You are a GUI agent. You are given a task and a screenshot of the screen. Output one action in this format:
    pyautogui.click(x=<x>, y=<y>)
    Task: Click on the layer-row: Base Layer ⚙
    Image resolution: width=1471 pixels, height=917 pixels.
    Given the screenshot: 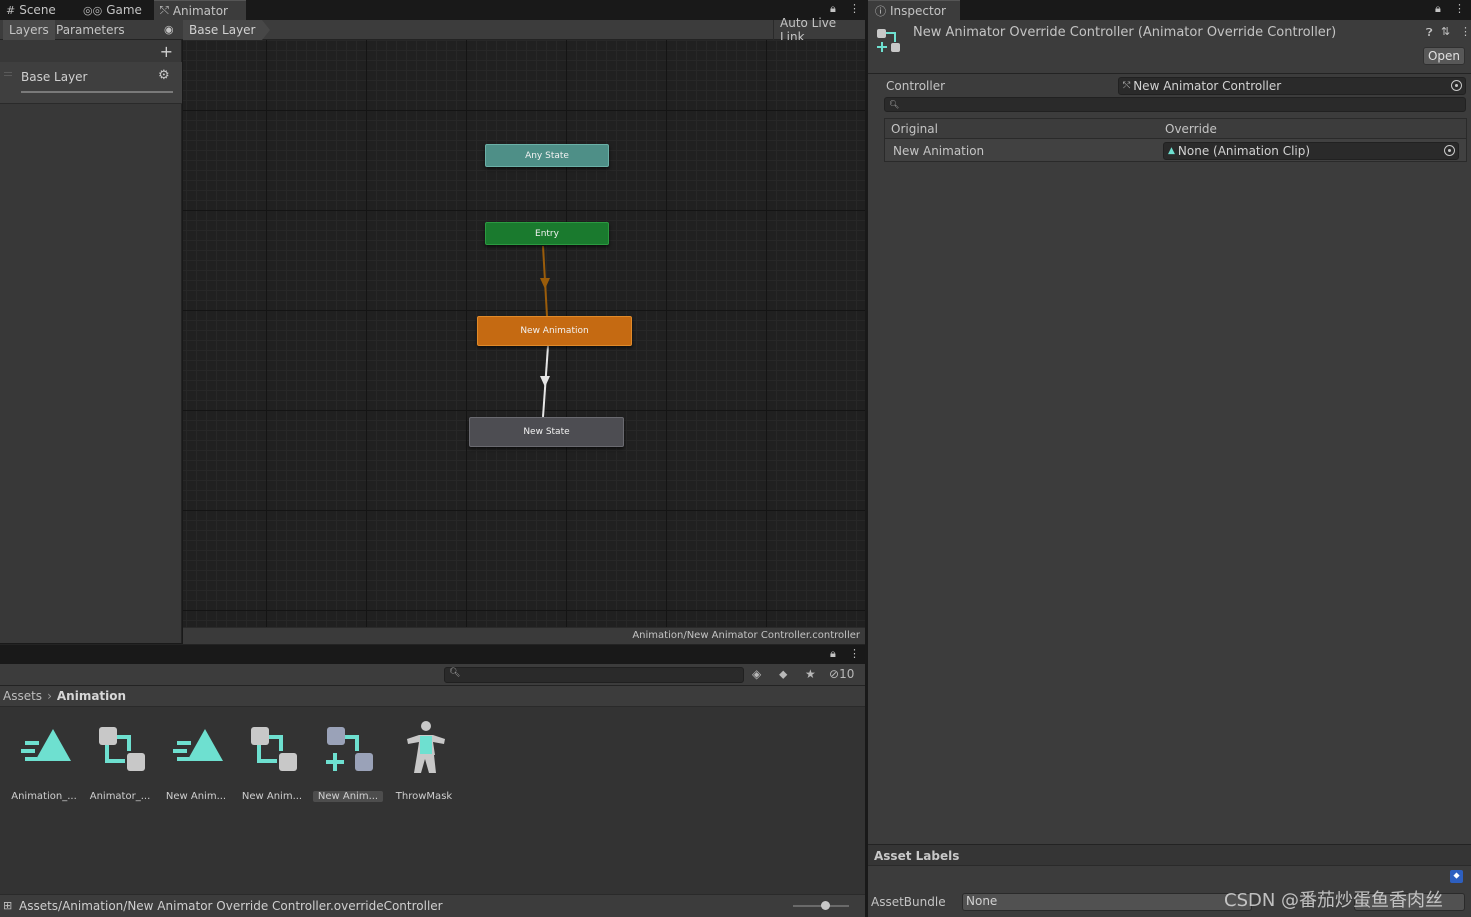 What is the action you would take?
    pyautogui.click(x=91, y=83)
    